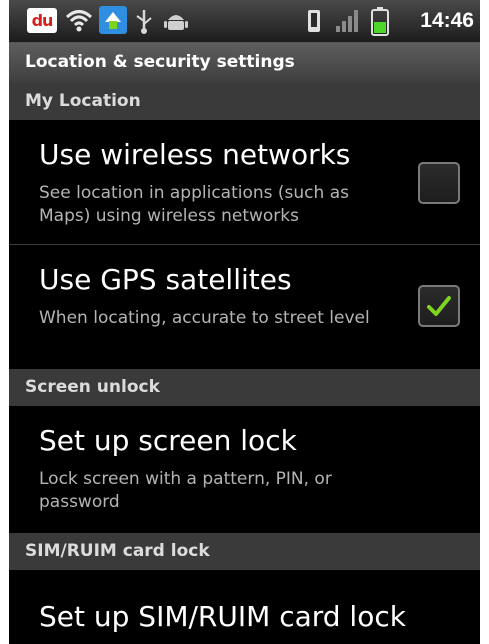  I want to click on pref-title: Set up SIM/RUIM card lock, so click(222, 616).